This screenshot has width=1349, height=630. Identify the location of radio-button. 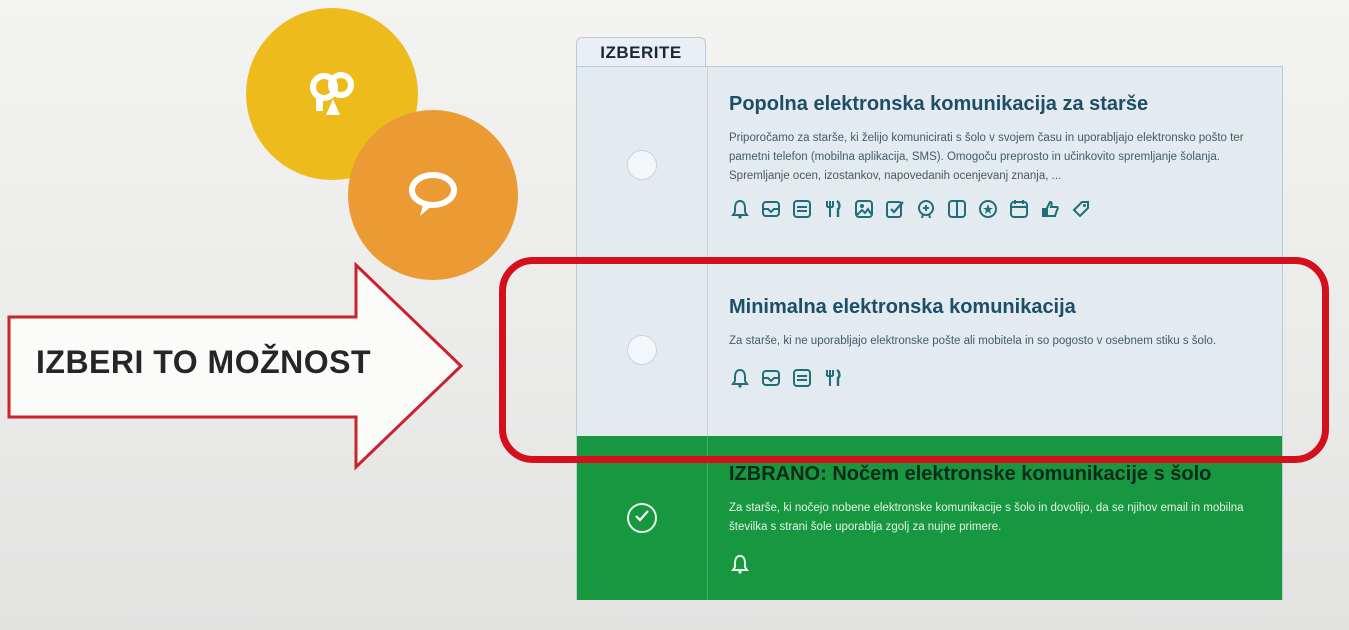
(642, 165).